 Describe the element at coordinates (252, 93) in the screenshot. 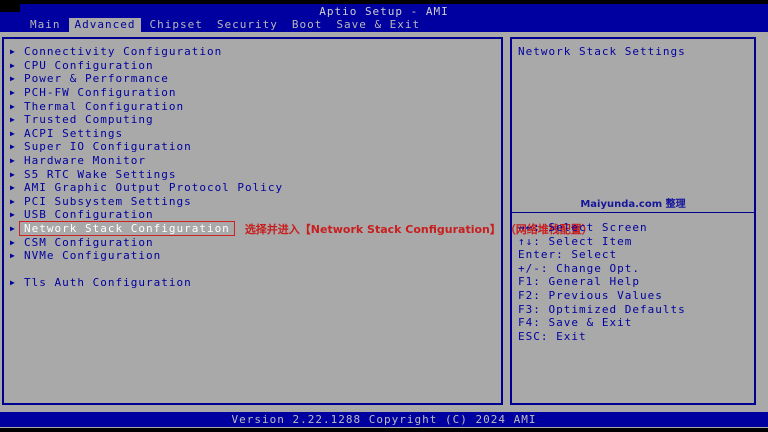

I see `menu-item-pch-fw: ▶ PCH-FW Configuration` at that location.